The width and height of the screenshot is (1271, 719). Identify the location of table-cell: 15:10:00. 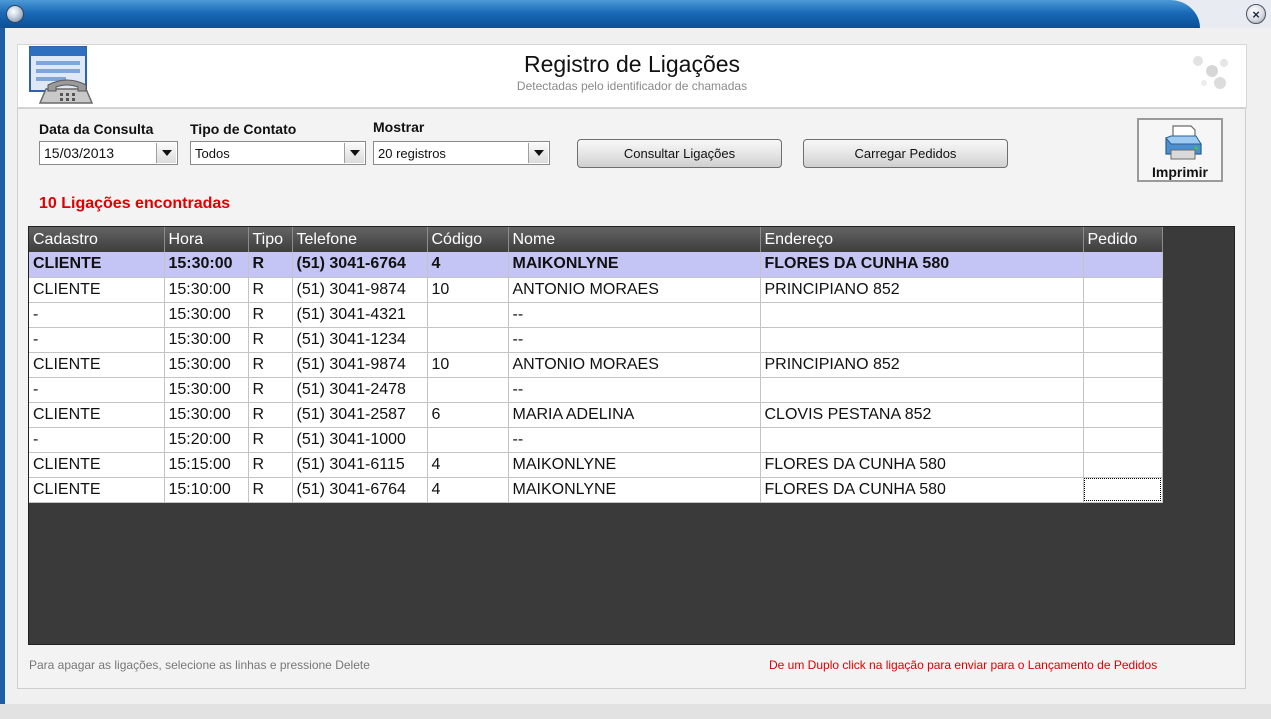
(206, 490).